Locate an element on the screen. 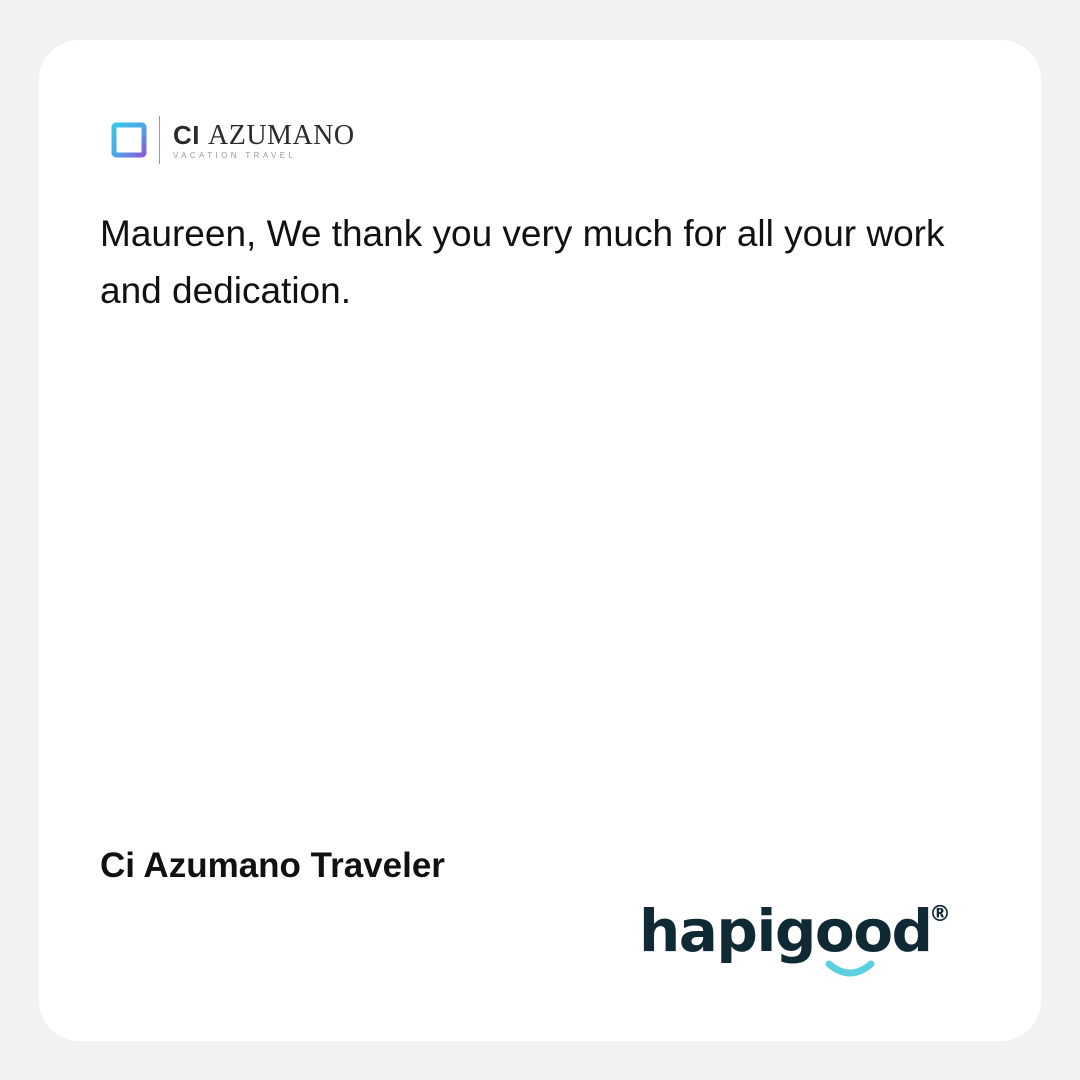 The height and width of the screenshot is (1080, 1080). smile-icon is located at coordinates (850, 968).